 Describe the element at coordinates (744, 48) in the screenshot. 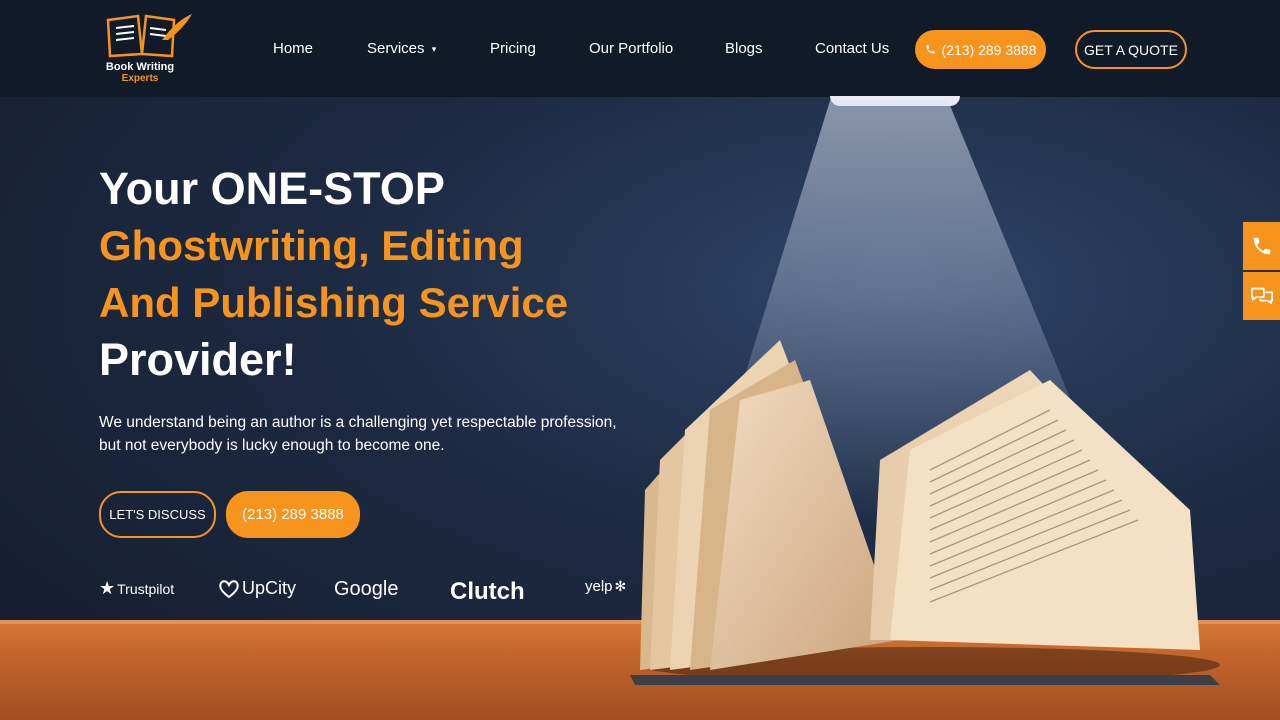

I see `nav-item-blogs: Blogs` at that location.